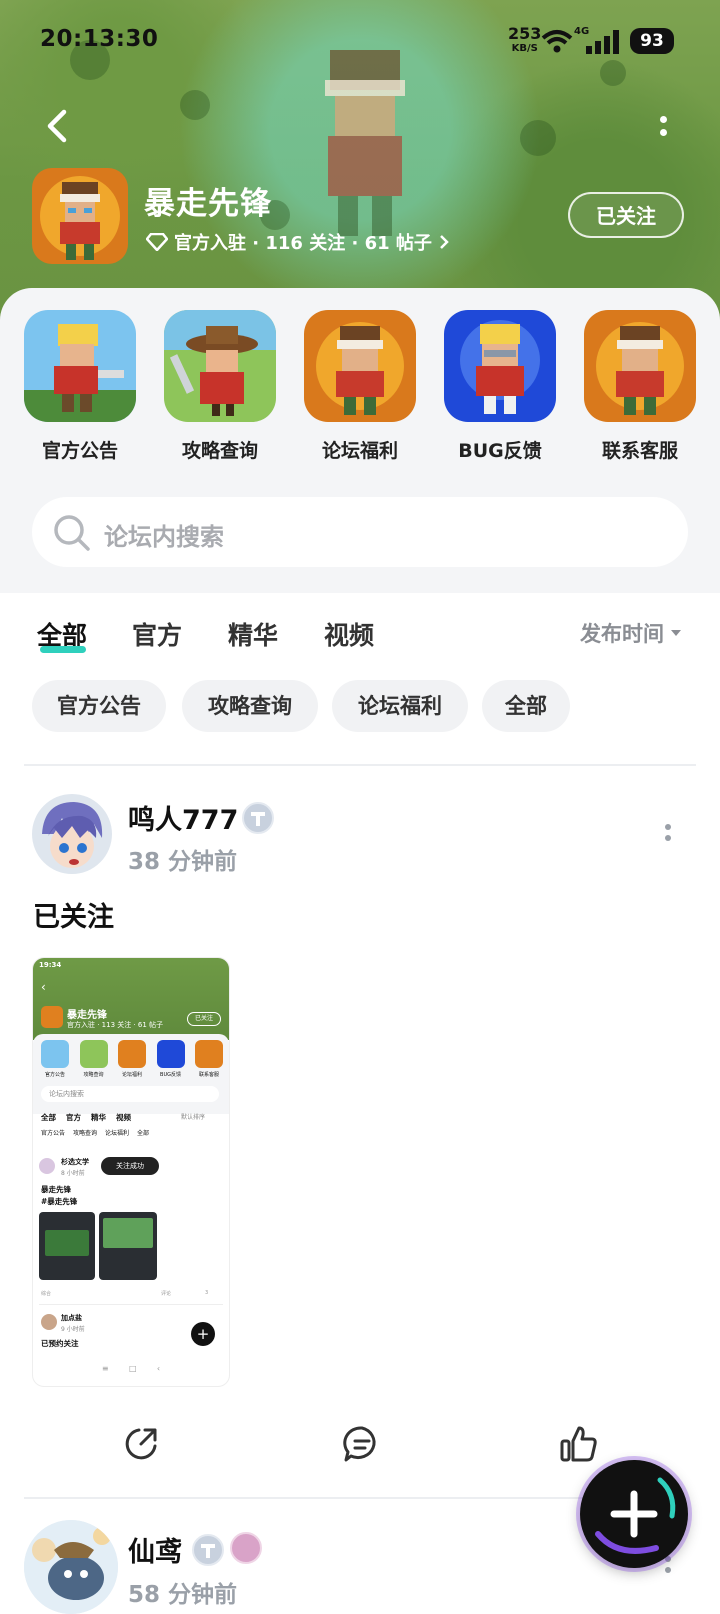  Describe the element at coordinates (602, 42) in the screenshot. I see `signal-icon` at that location.